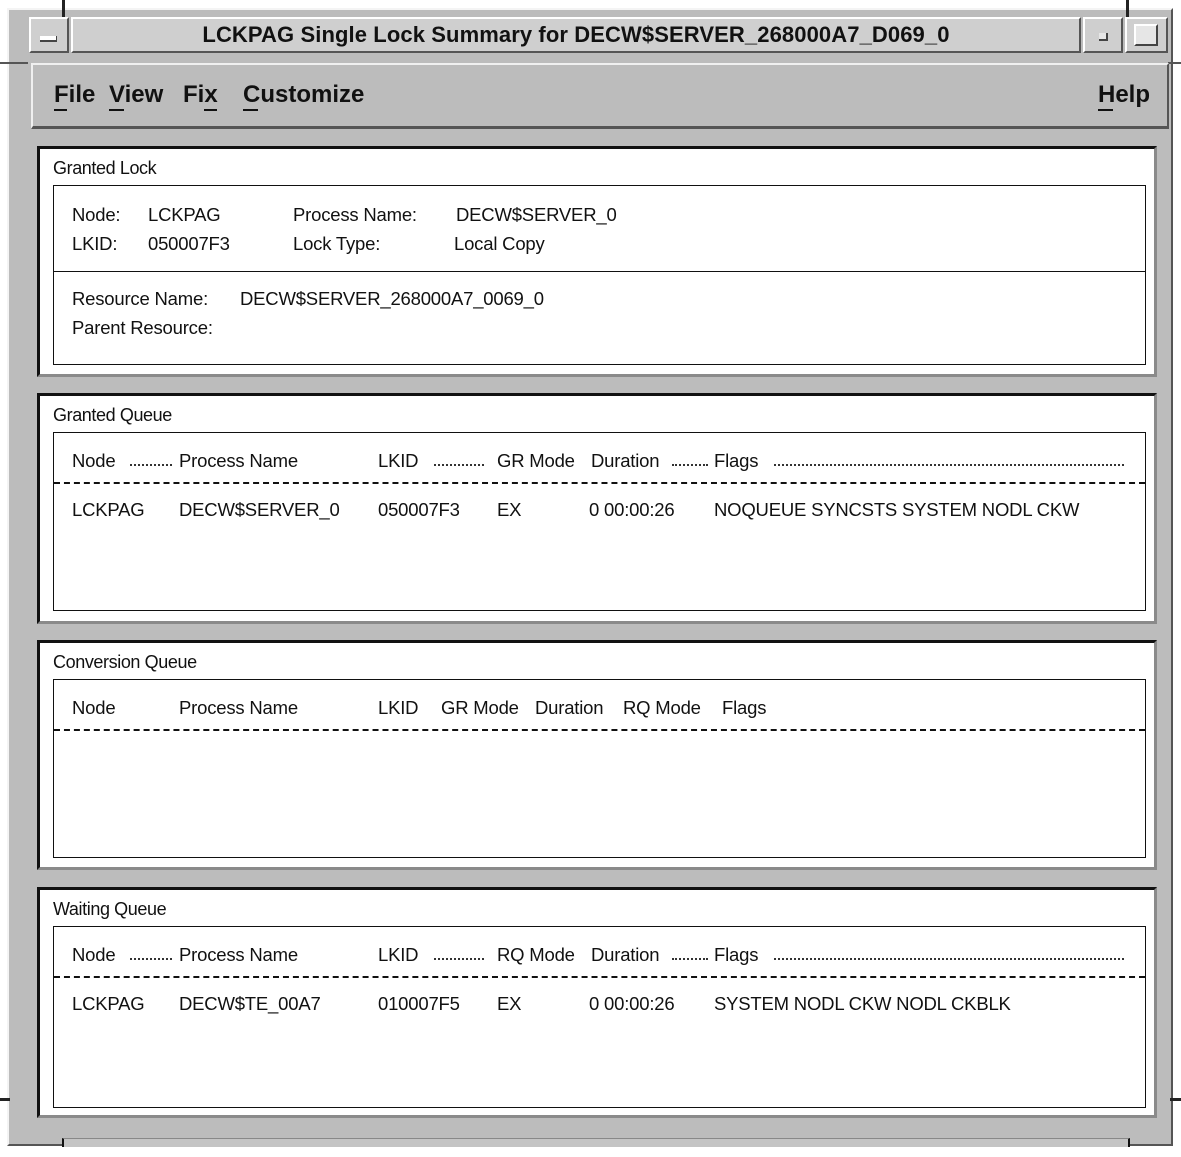 The width and height of the screenshot is (1181, 1157). I want to click on process-name-label: Process Name:, so click(355, 214).